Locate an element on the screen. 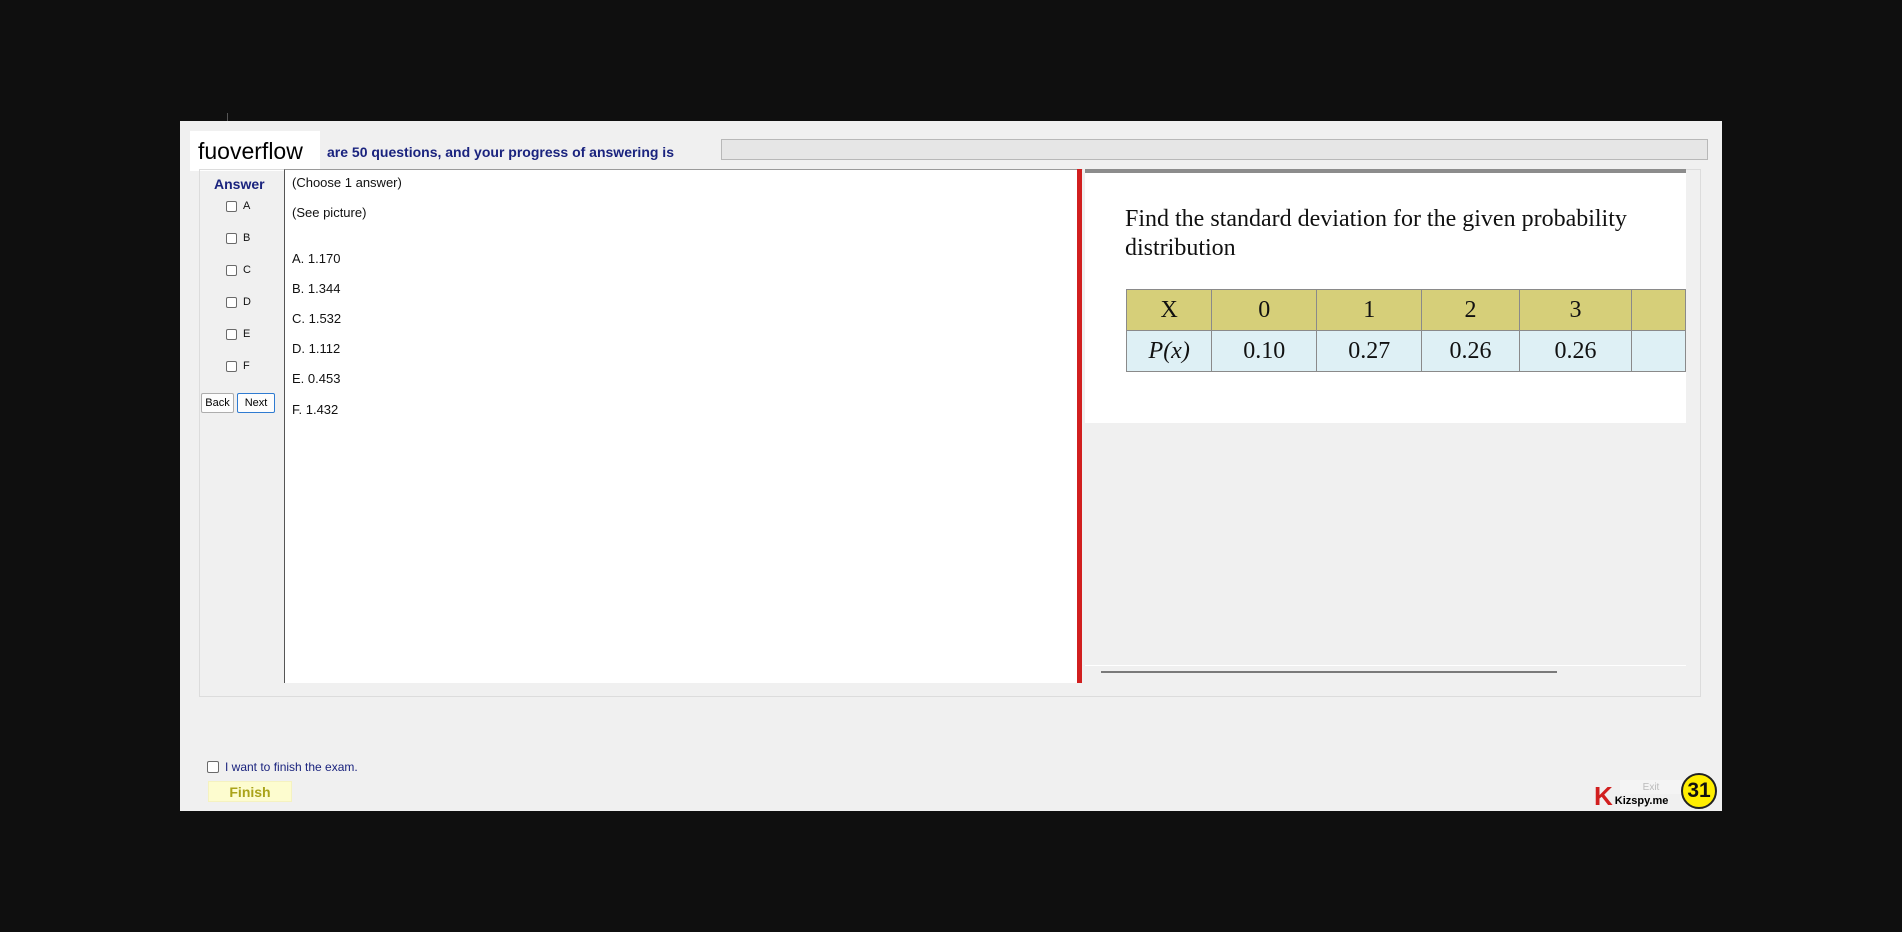  brand-text: Kizspy.me is located at coordinates (1641, 801).